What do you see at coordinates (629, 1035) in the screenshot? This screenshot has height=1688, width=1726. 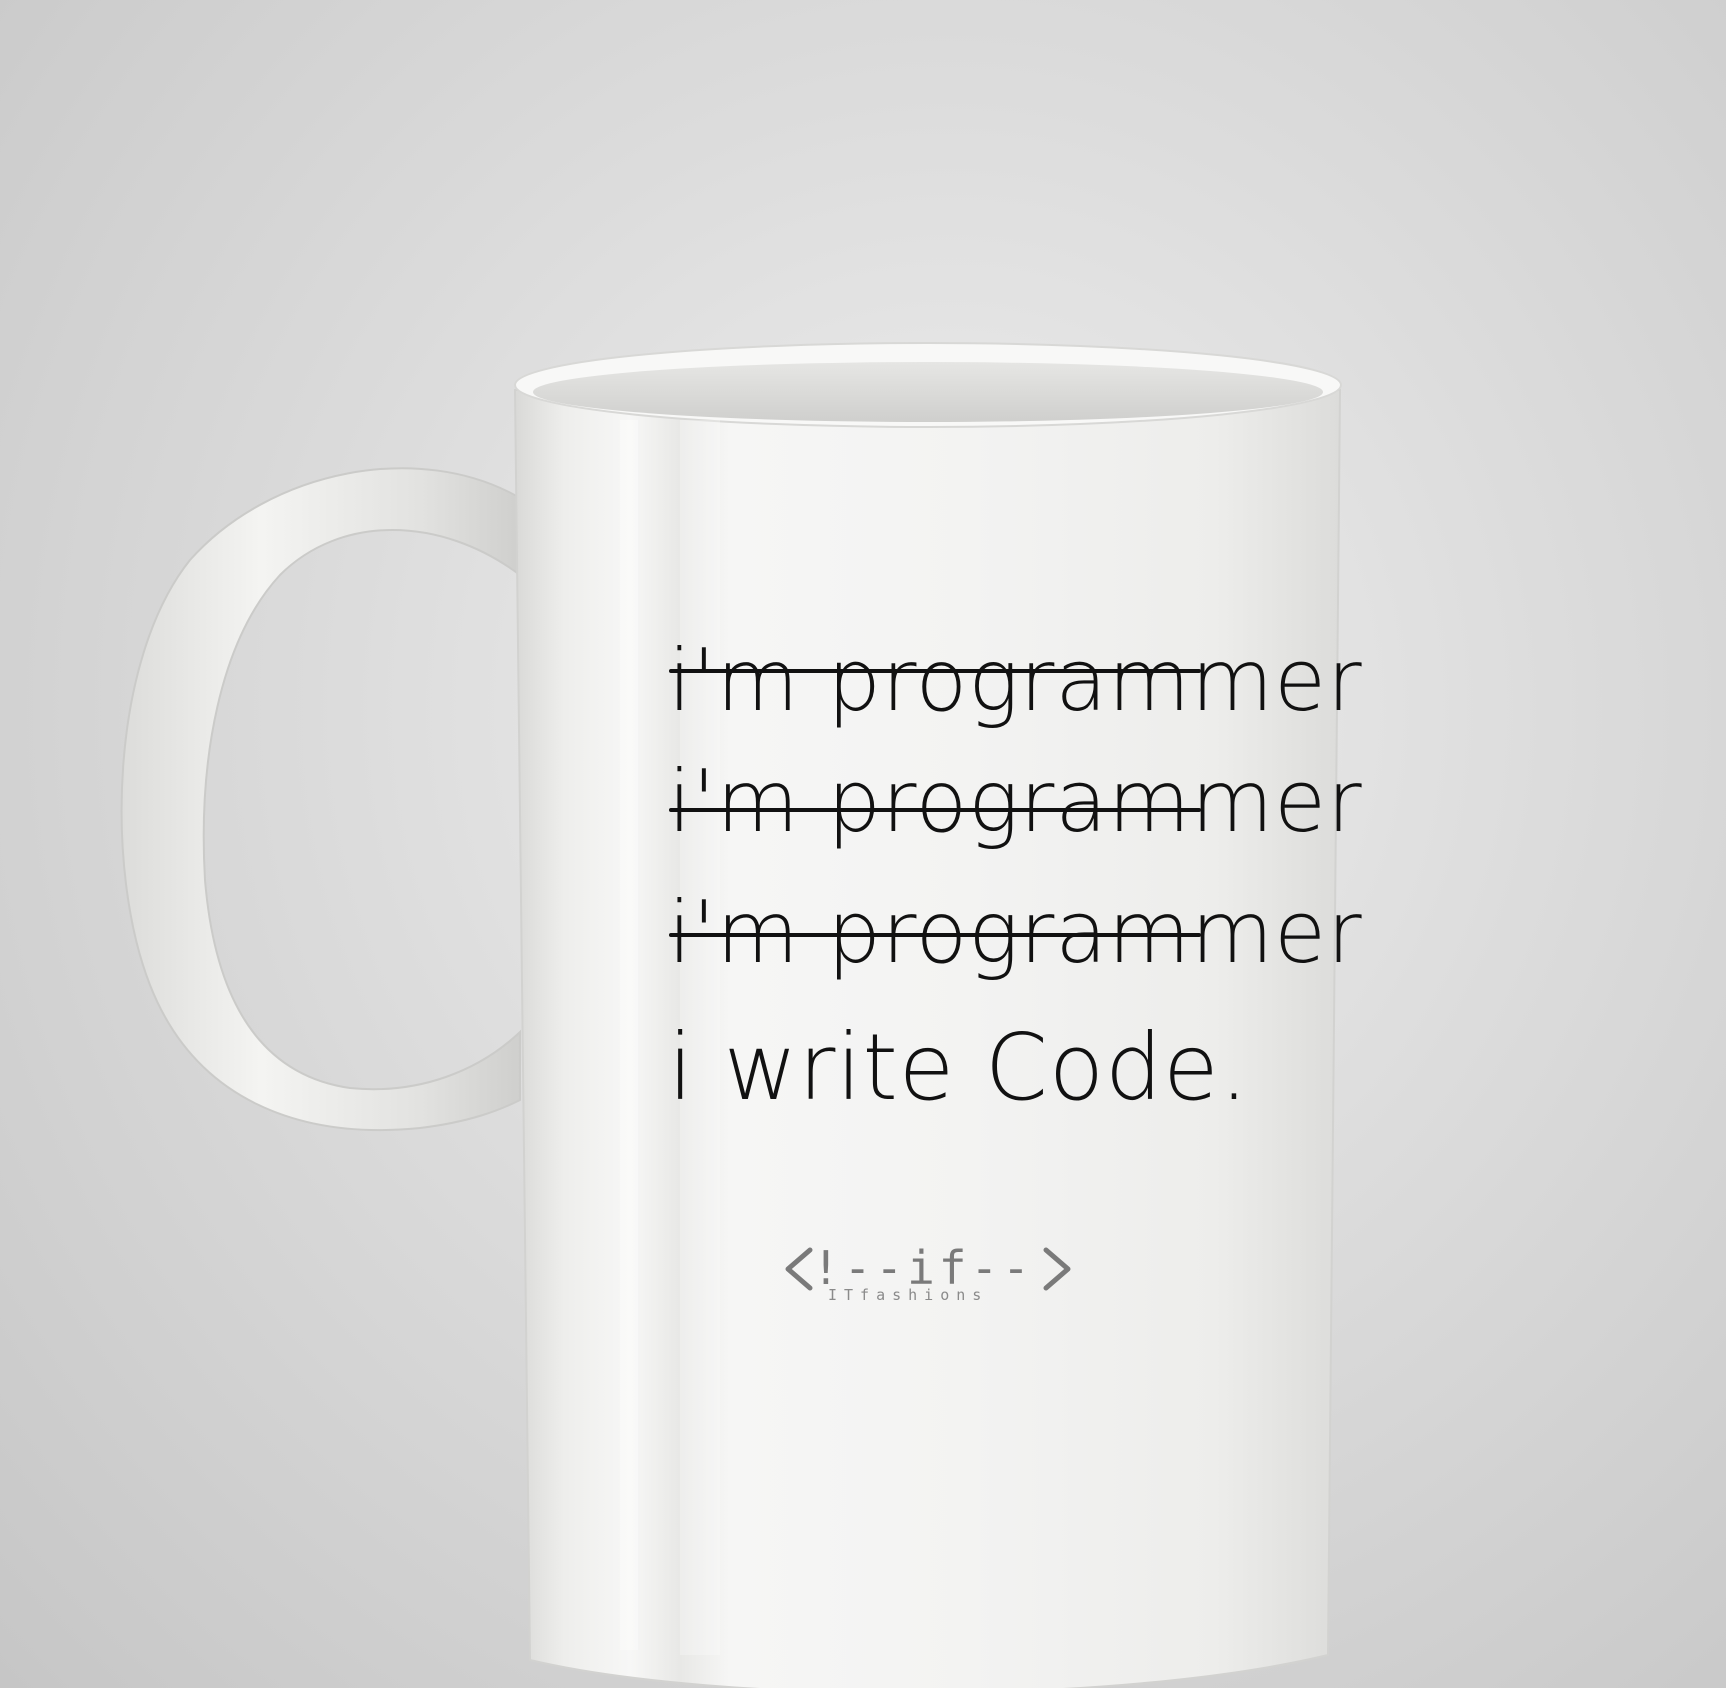 I see `mug-highlight` at bounding box center [629, 1035].